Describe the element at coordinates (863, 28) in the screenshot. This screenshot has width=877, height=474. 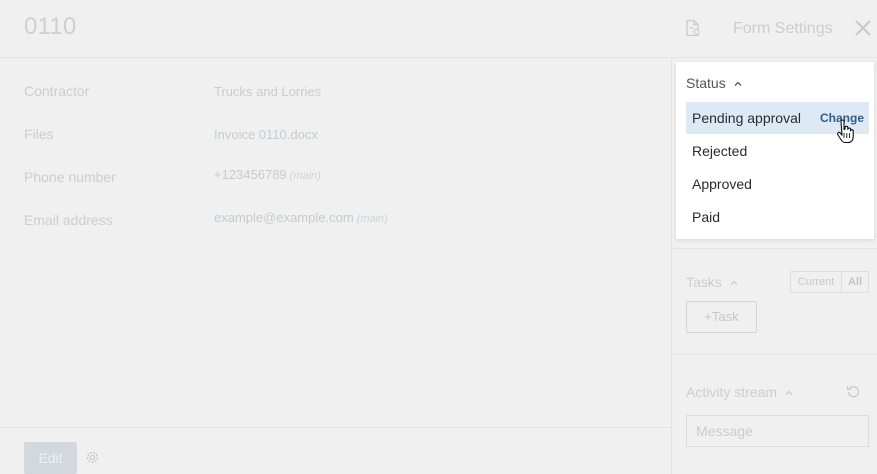
I see `close-icon` at that location.